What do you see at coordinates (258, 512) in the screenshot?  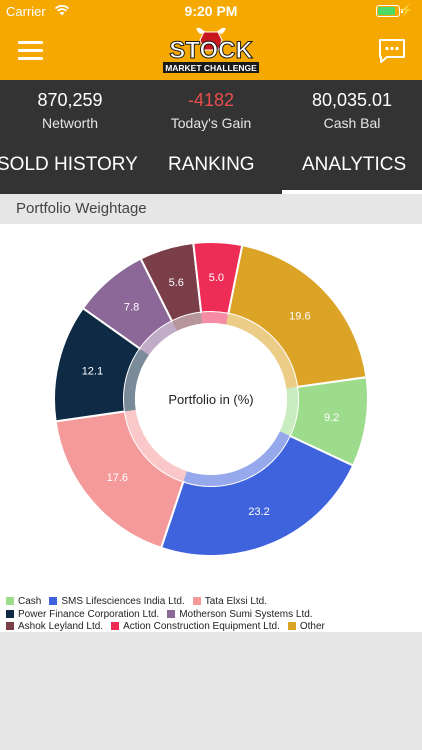 I see `donut-slice-label-2: 23.2` at bounding box center [258, 512].